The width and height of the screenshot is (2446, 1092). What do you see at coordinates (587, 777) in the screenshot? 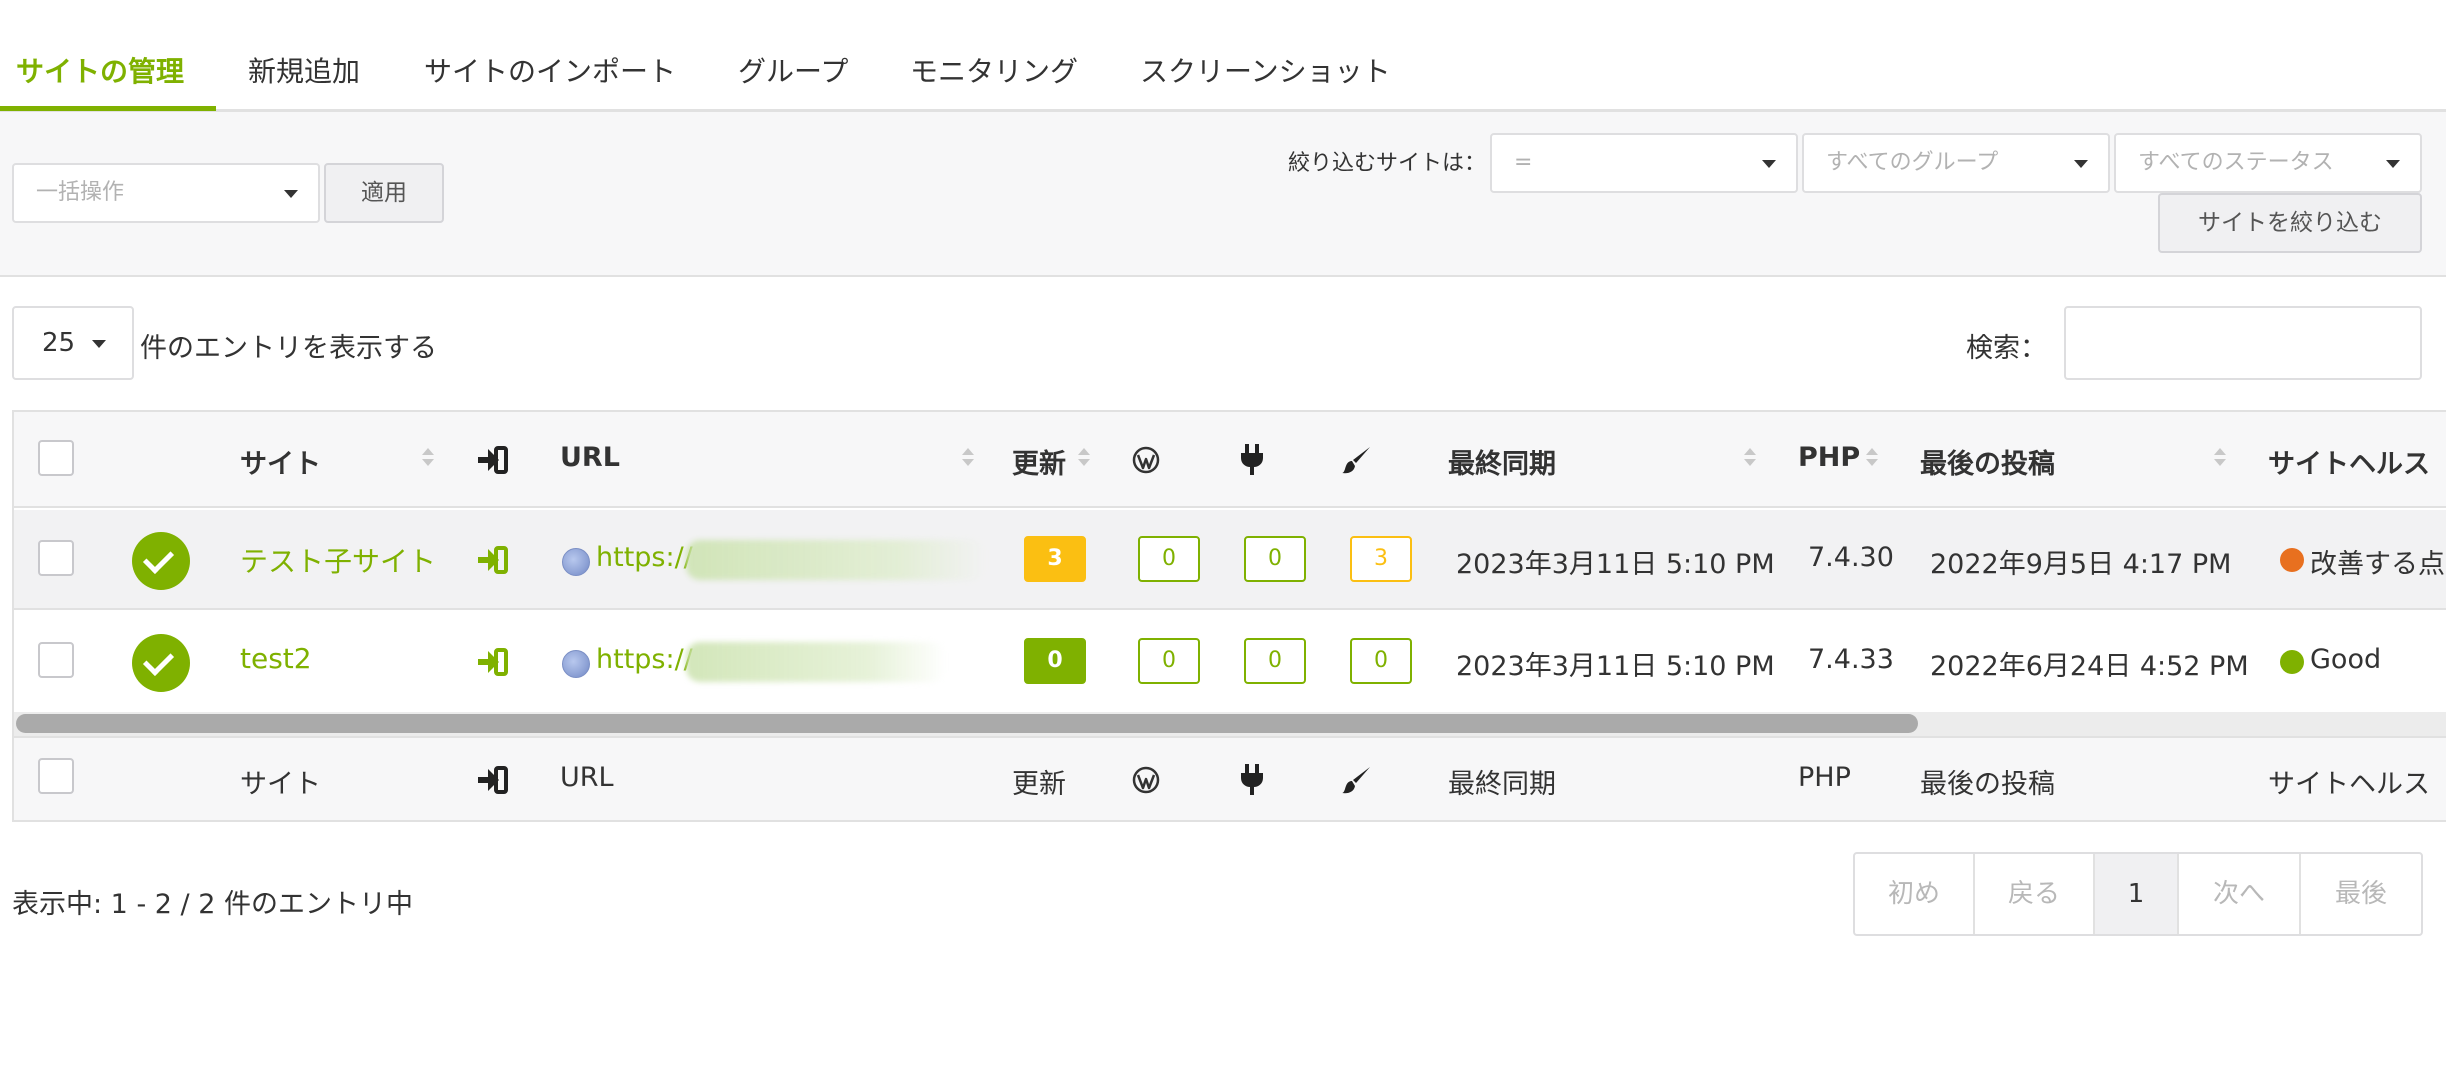
I see `column-footer-url: URL` at bounding box center [587, 777].